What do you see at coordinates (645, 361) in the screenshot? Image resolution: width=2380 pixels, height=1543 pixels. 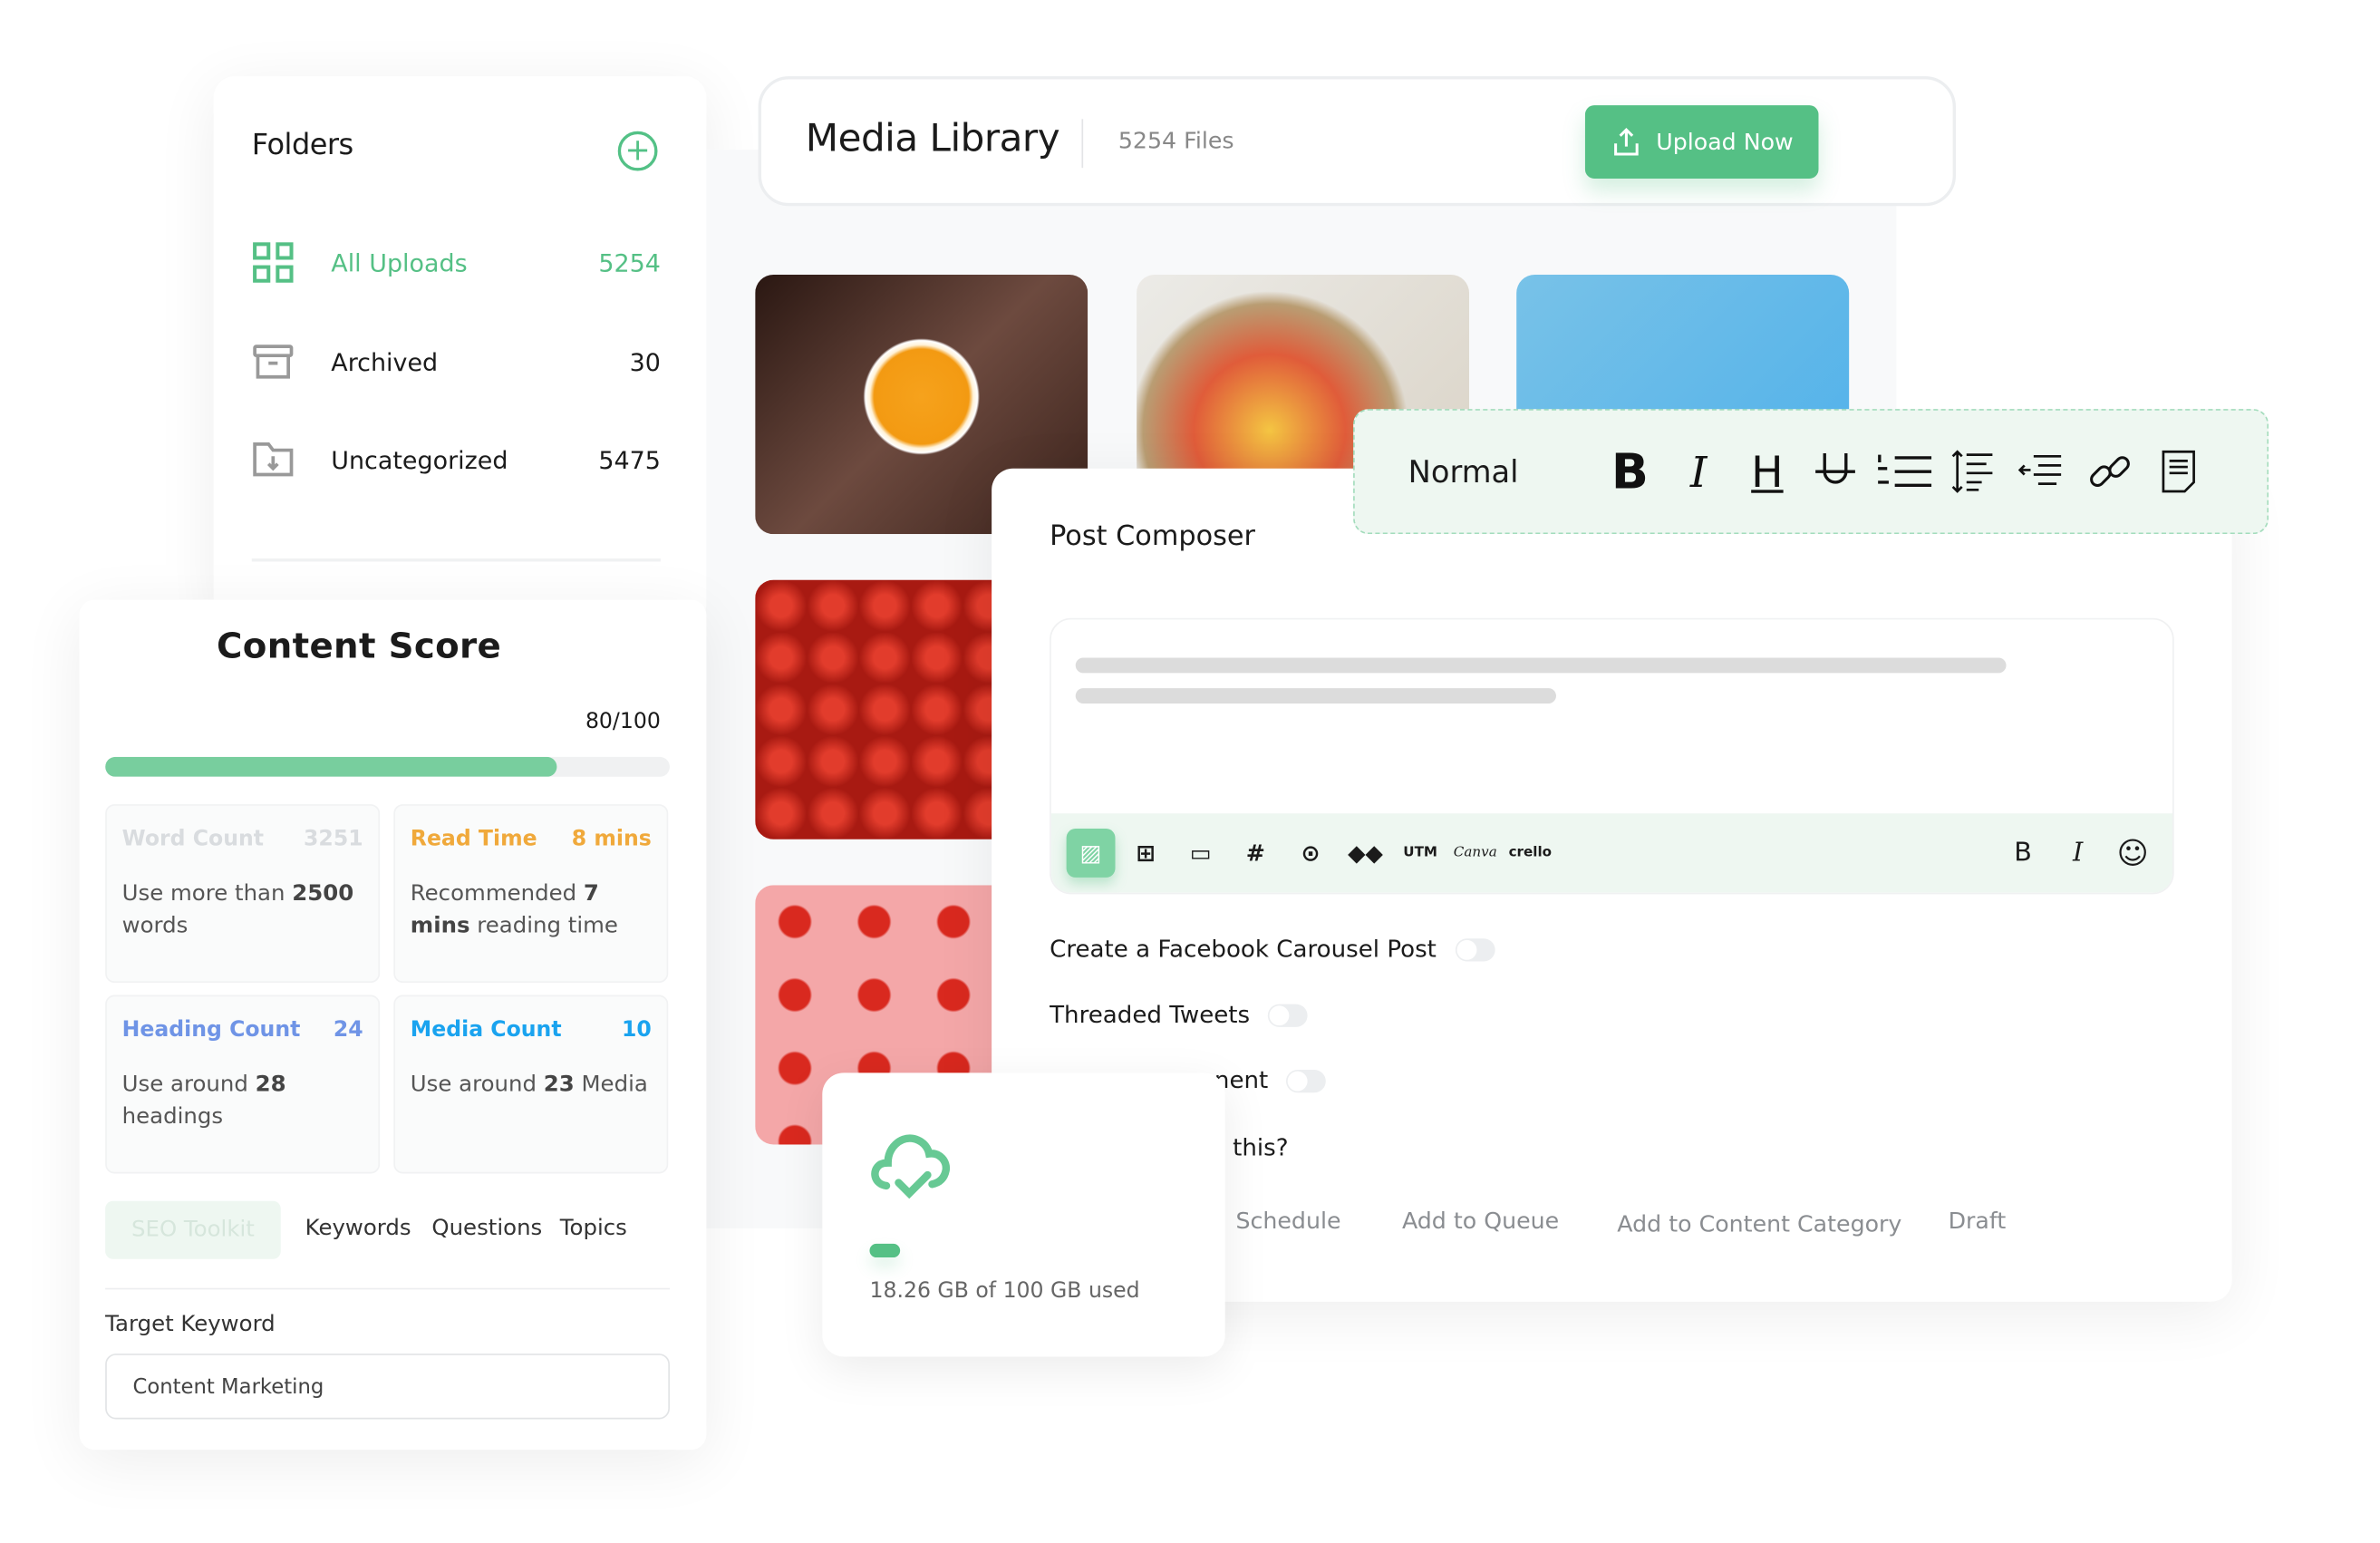 I see `folder-count: 30` at bounding box center [645, 361].